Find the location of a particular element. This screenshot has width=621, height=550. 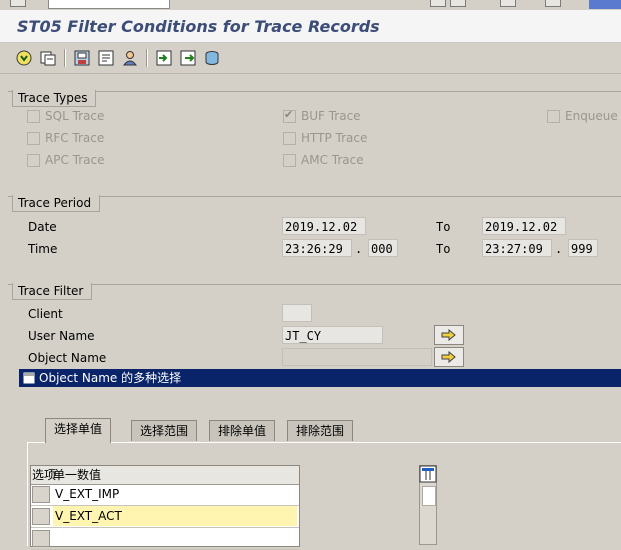

user-name-label: User Name is located at coordinates (61, 336).